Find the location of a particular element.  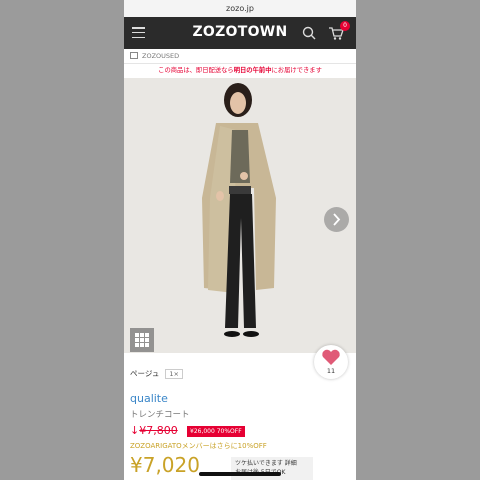

pay-later-line1: ツケ払いできます 詳細 is located at coordinates (266, 463).